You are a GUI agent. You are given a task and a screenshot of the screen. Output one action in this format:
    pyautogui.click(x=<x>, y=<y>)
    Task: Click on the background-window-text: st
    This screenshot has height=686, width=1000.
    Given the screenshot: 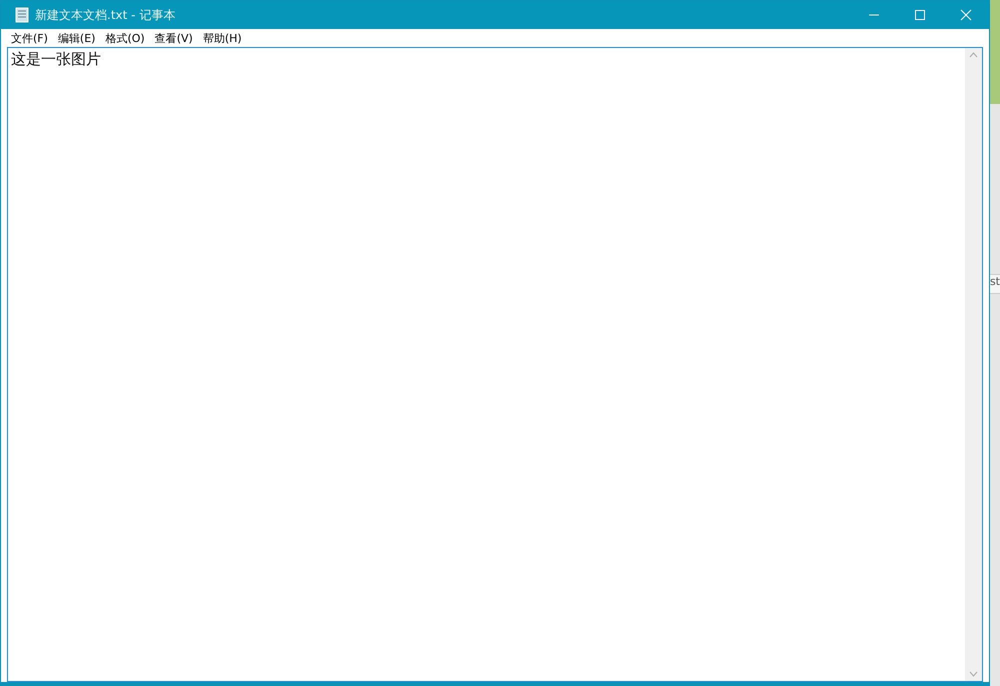 What is the action you would take?
    pyautogui.click(x=995, y=284)
    